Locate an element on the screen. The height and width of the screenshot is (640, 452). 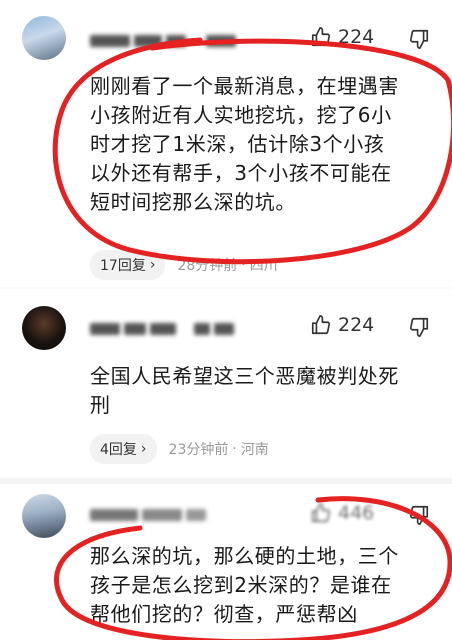
like-button: 446 is located at coordinates (342, 513).